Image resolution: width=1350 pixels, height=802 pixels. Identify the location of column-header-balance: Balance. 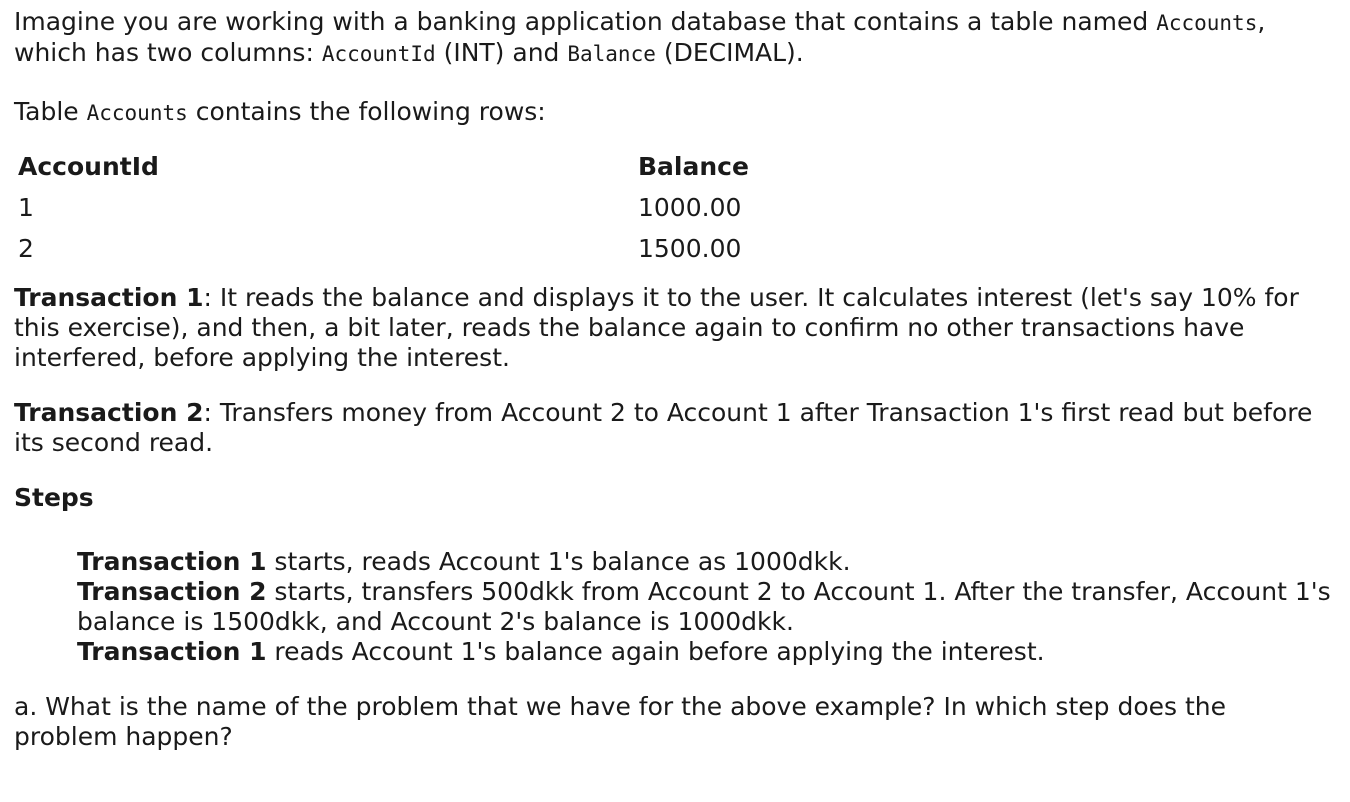
(693, 166).